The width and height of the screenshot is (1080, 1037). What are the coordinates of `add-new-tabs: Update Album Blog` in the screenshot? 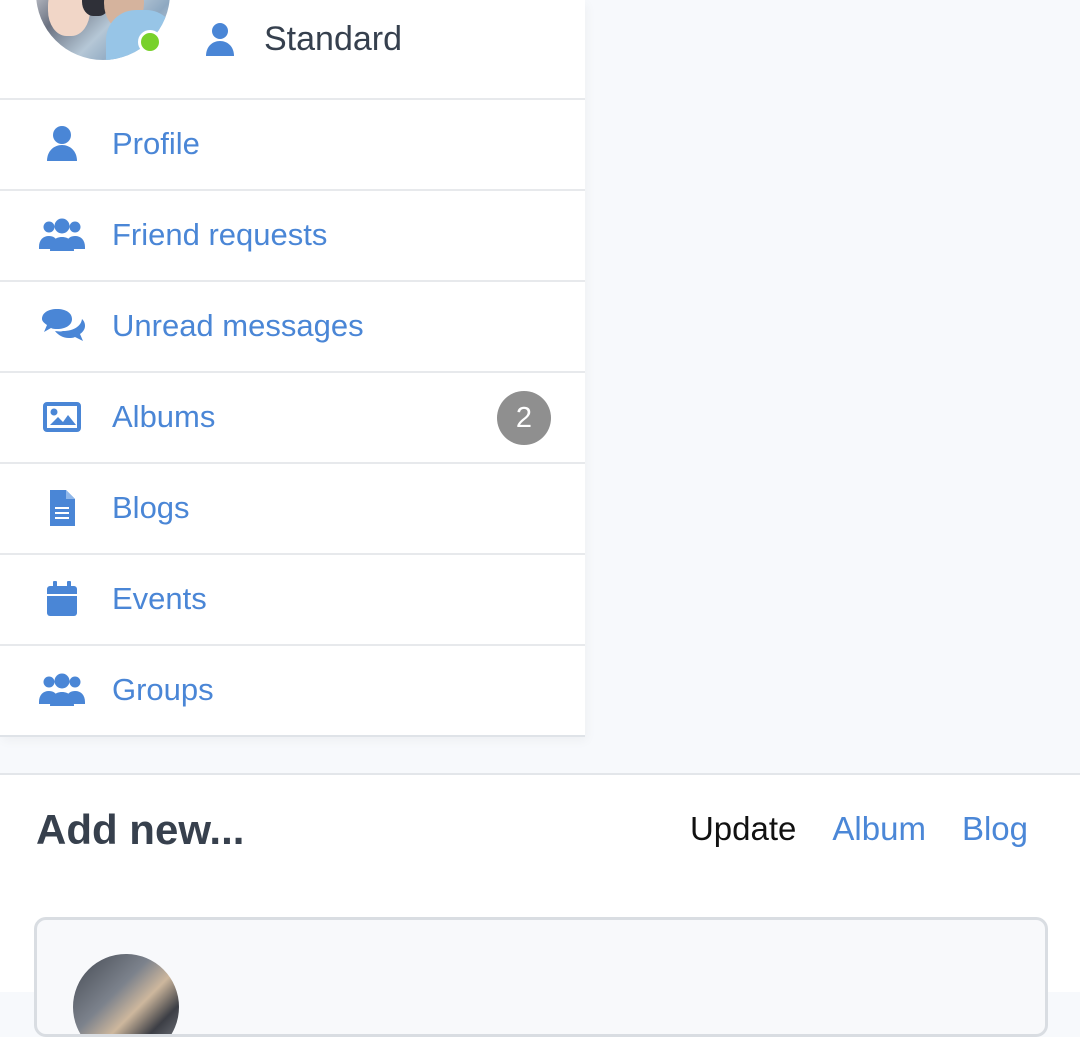 It's located at (859, 829).